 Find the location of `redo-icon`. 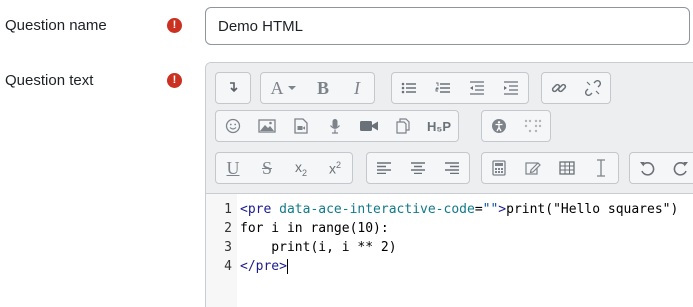

redo-icon is located at coordinates (680, 169).